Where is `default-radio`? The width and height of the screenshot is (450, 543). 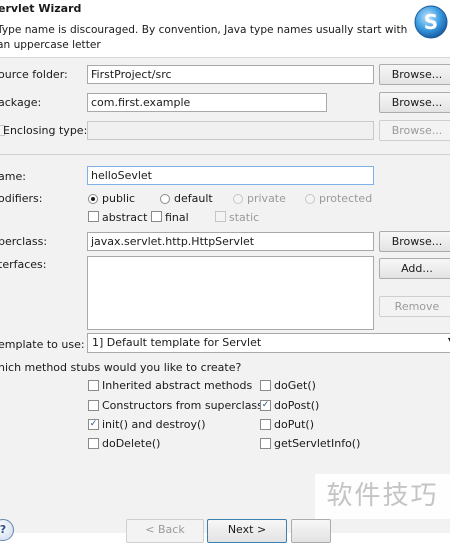
default-radio is located at coordinates (165, 199).